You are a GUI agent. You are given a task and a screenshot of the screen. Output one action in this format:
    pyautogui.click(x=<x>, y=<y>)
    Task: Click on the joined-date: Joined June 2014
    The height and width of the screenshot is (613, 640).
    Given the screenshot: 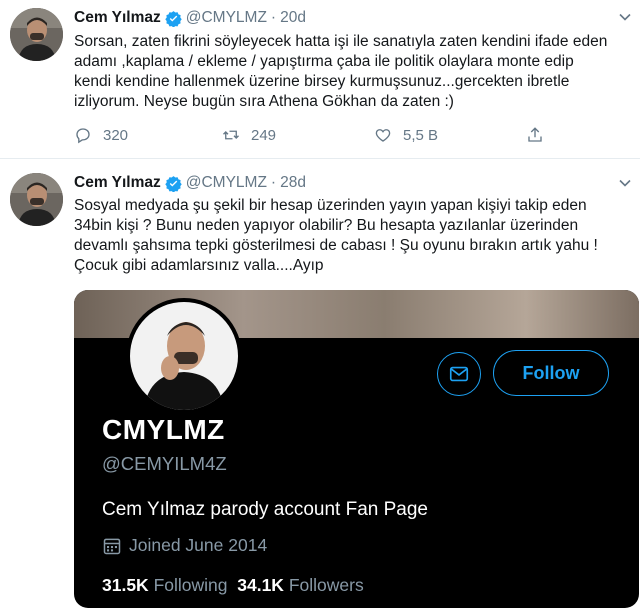 What is the action you would take?
    pyautogui.click(x=198, y=545)
    